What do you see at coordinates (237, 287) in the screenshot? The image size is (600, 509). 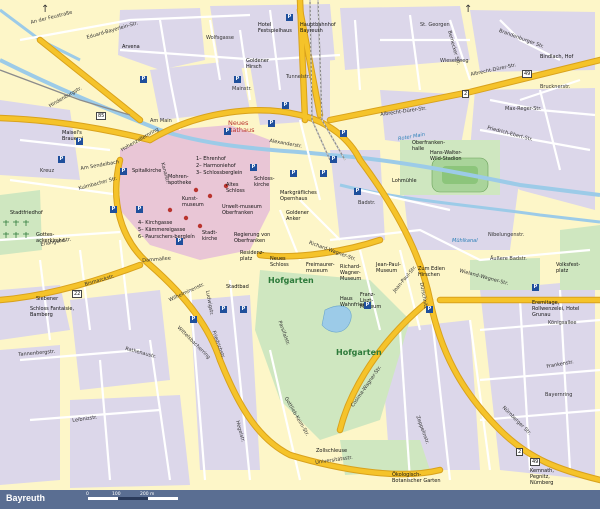 I see `poi-label: Stadtbad` at bounding box center [237, 287].